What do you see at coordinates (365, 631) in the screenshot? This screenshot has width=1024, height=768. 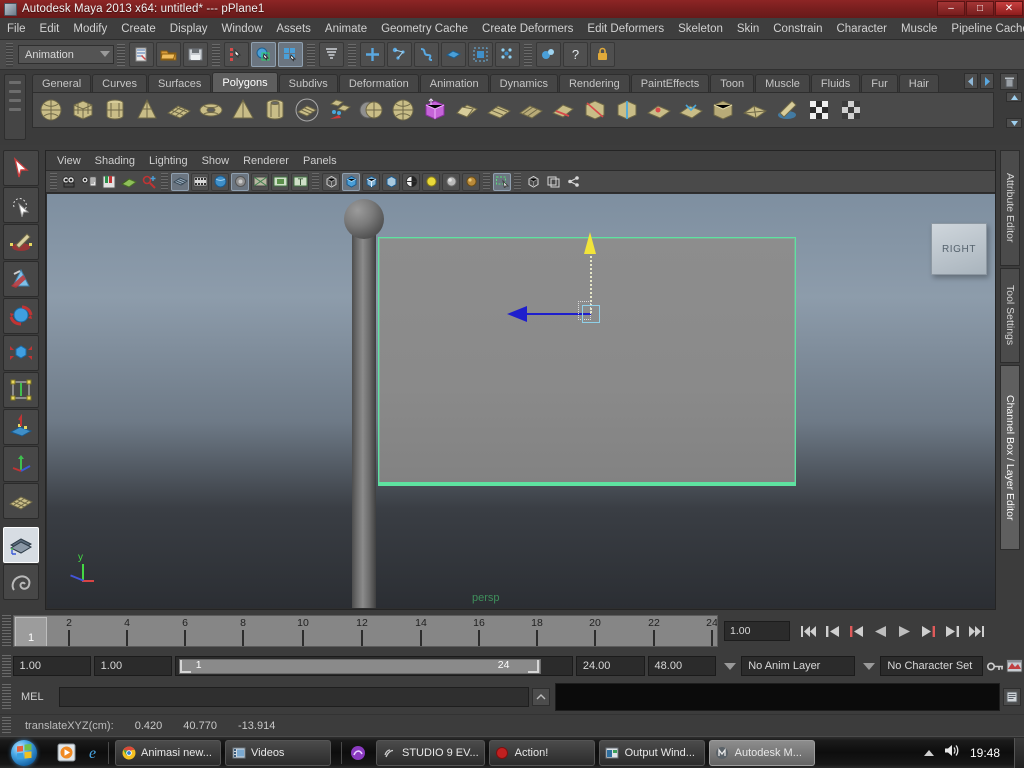 I see `time-slider: 1 2 4 6 8 10 12 14 16 18 20 22 24` at bounding box center [365, 631].